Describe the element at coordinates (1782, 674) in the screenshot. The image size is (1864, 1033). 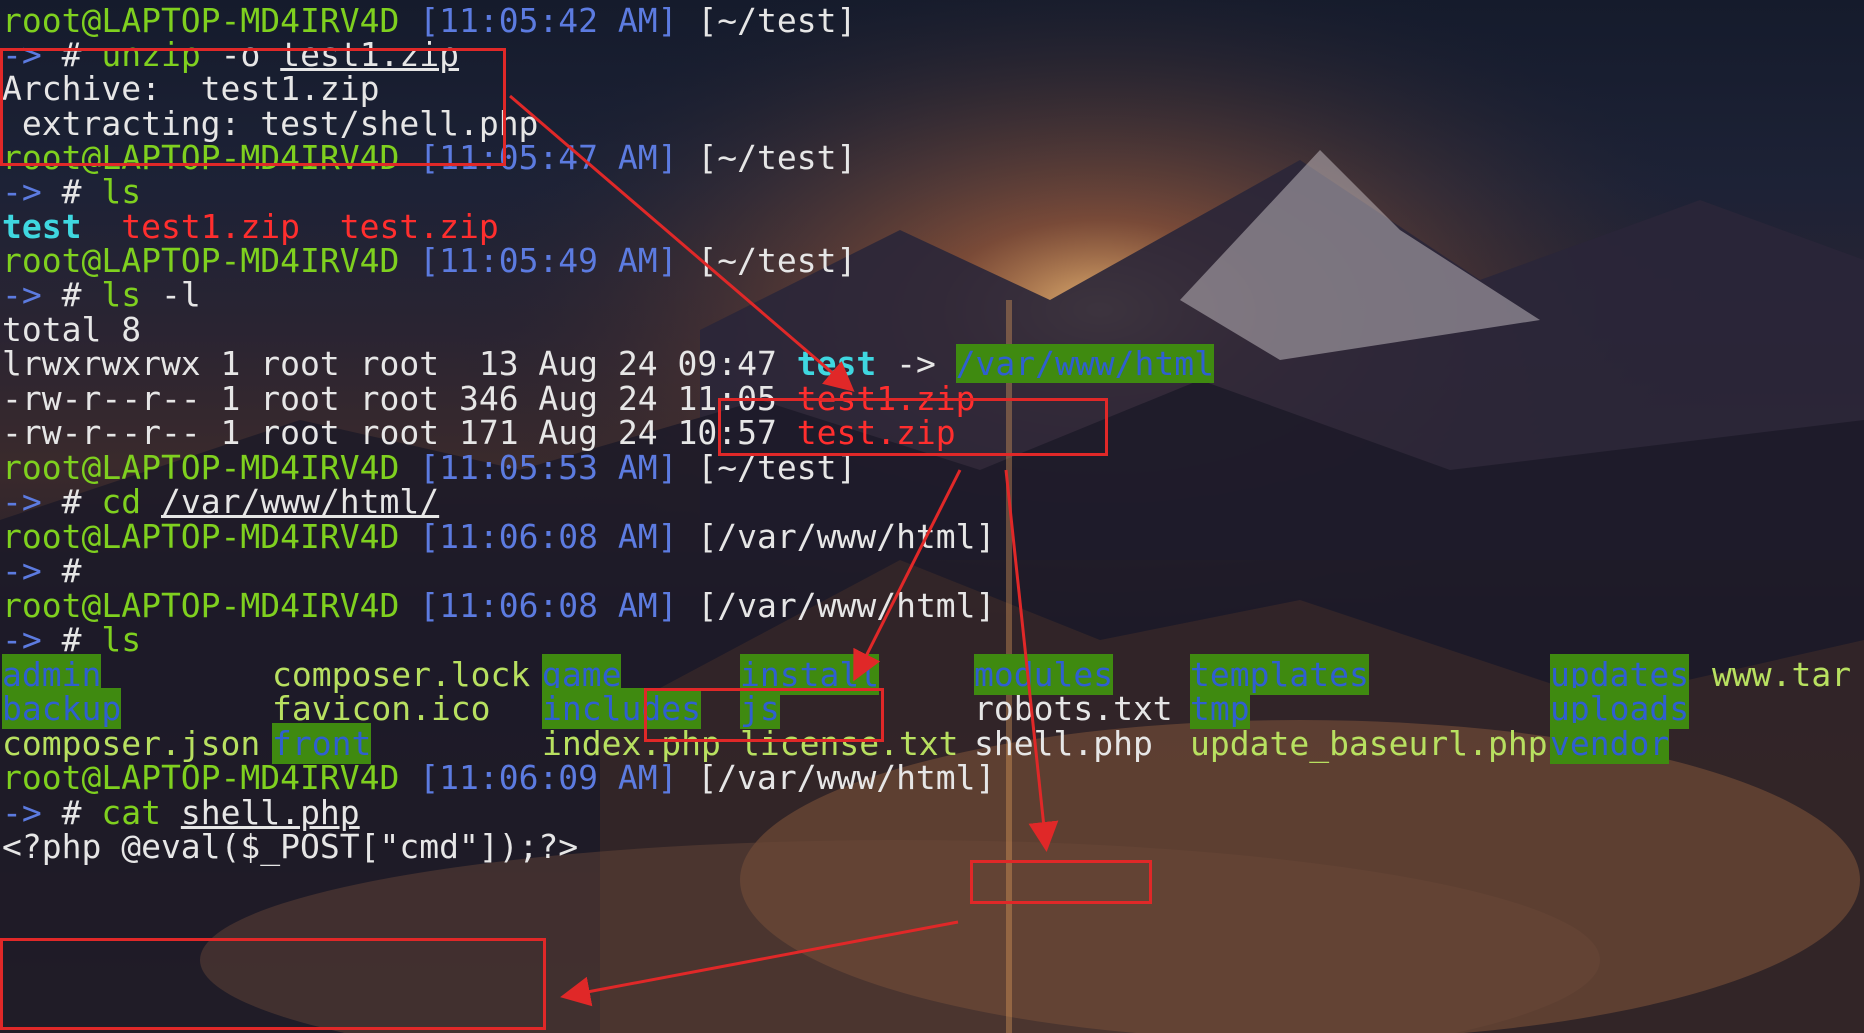
I see `file-entry: www.tar` at that location.